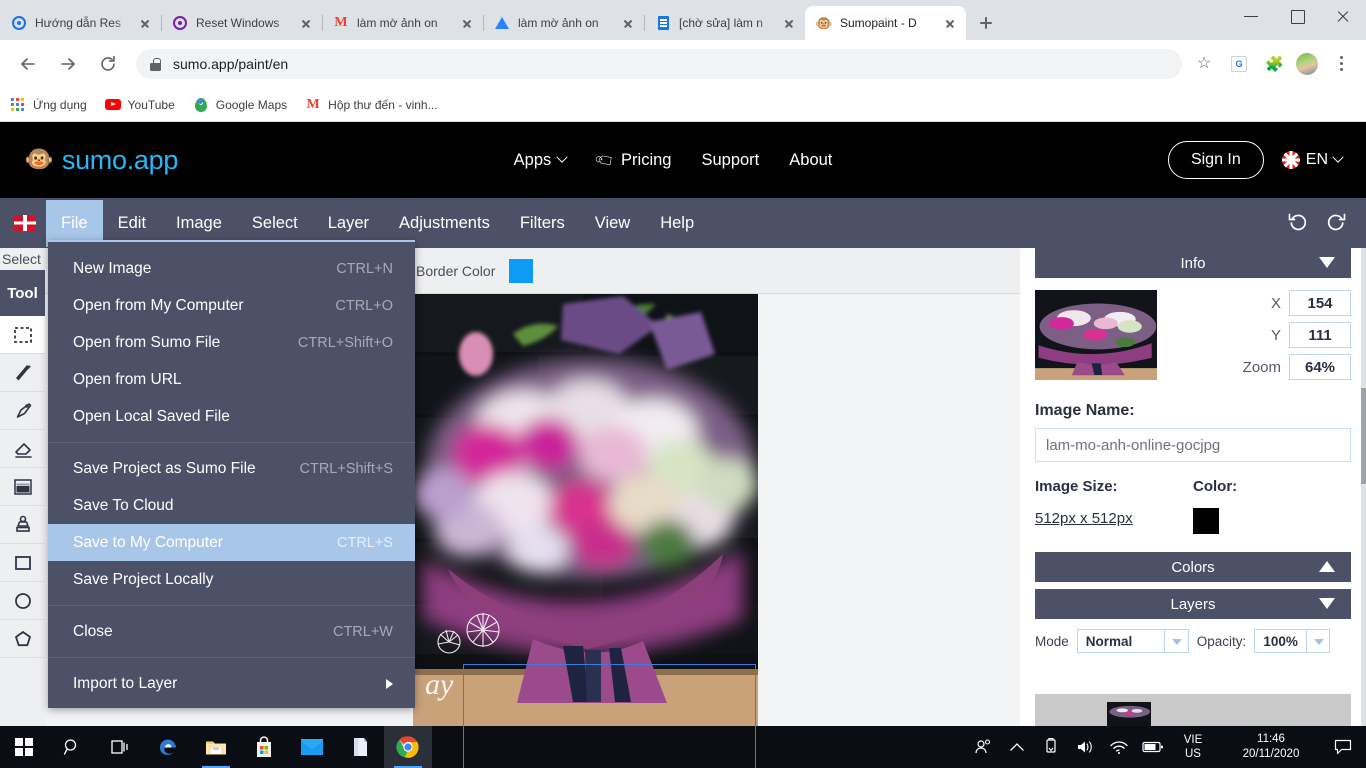 Image resolution: width=1366 pixels, height=768 pixels. What do you see at coordinates (1051, 747) in the screenshot?
I see `usb-icon` at bounding box center [1051, 747].